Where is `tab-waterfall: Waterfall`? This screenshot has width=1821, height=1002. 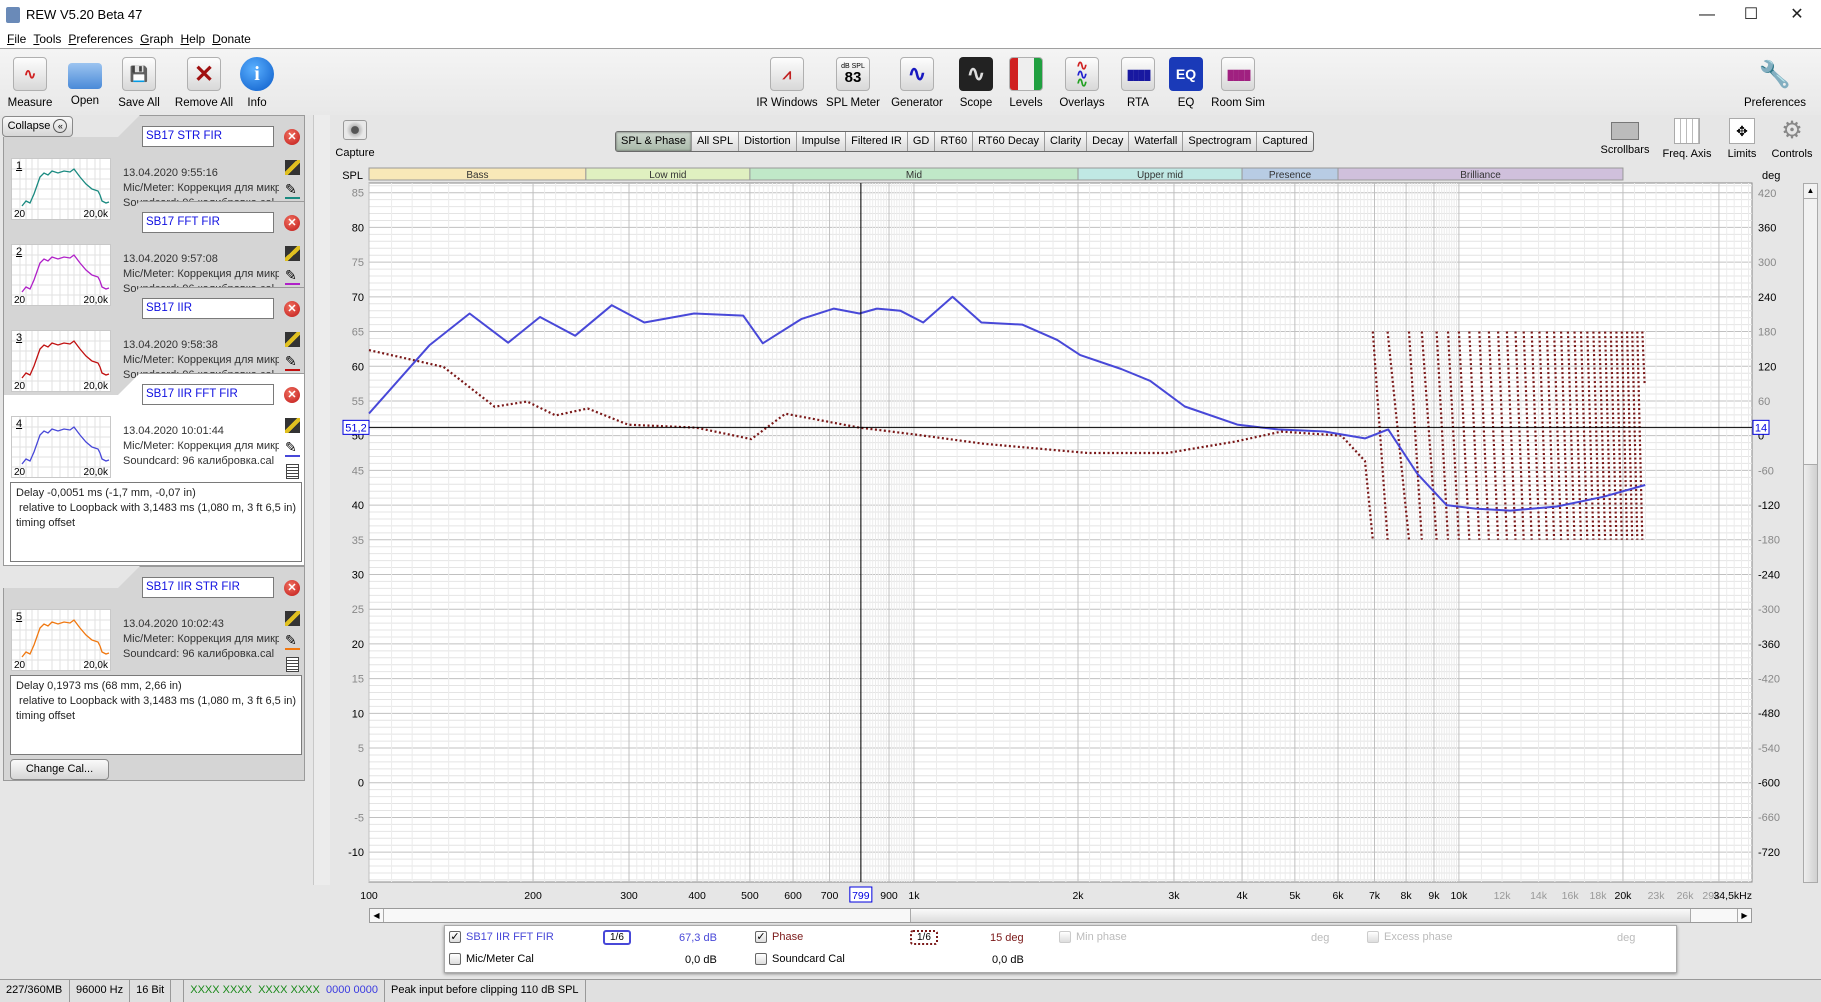
tab-waterfall: Waterfall is located at coordinates (1156, 141).